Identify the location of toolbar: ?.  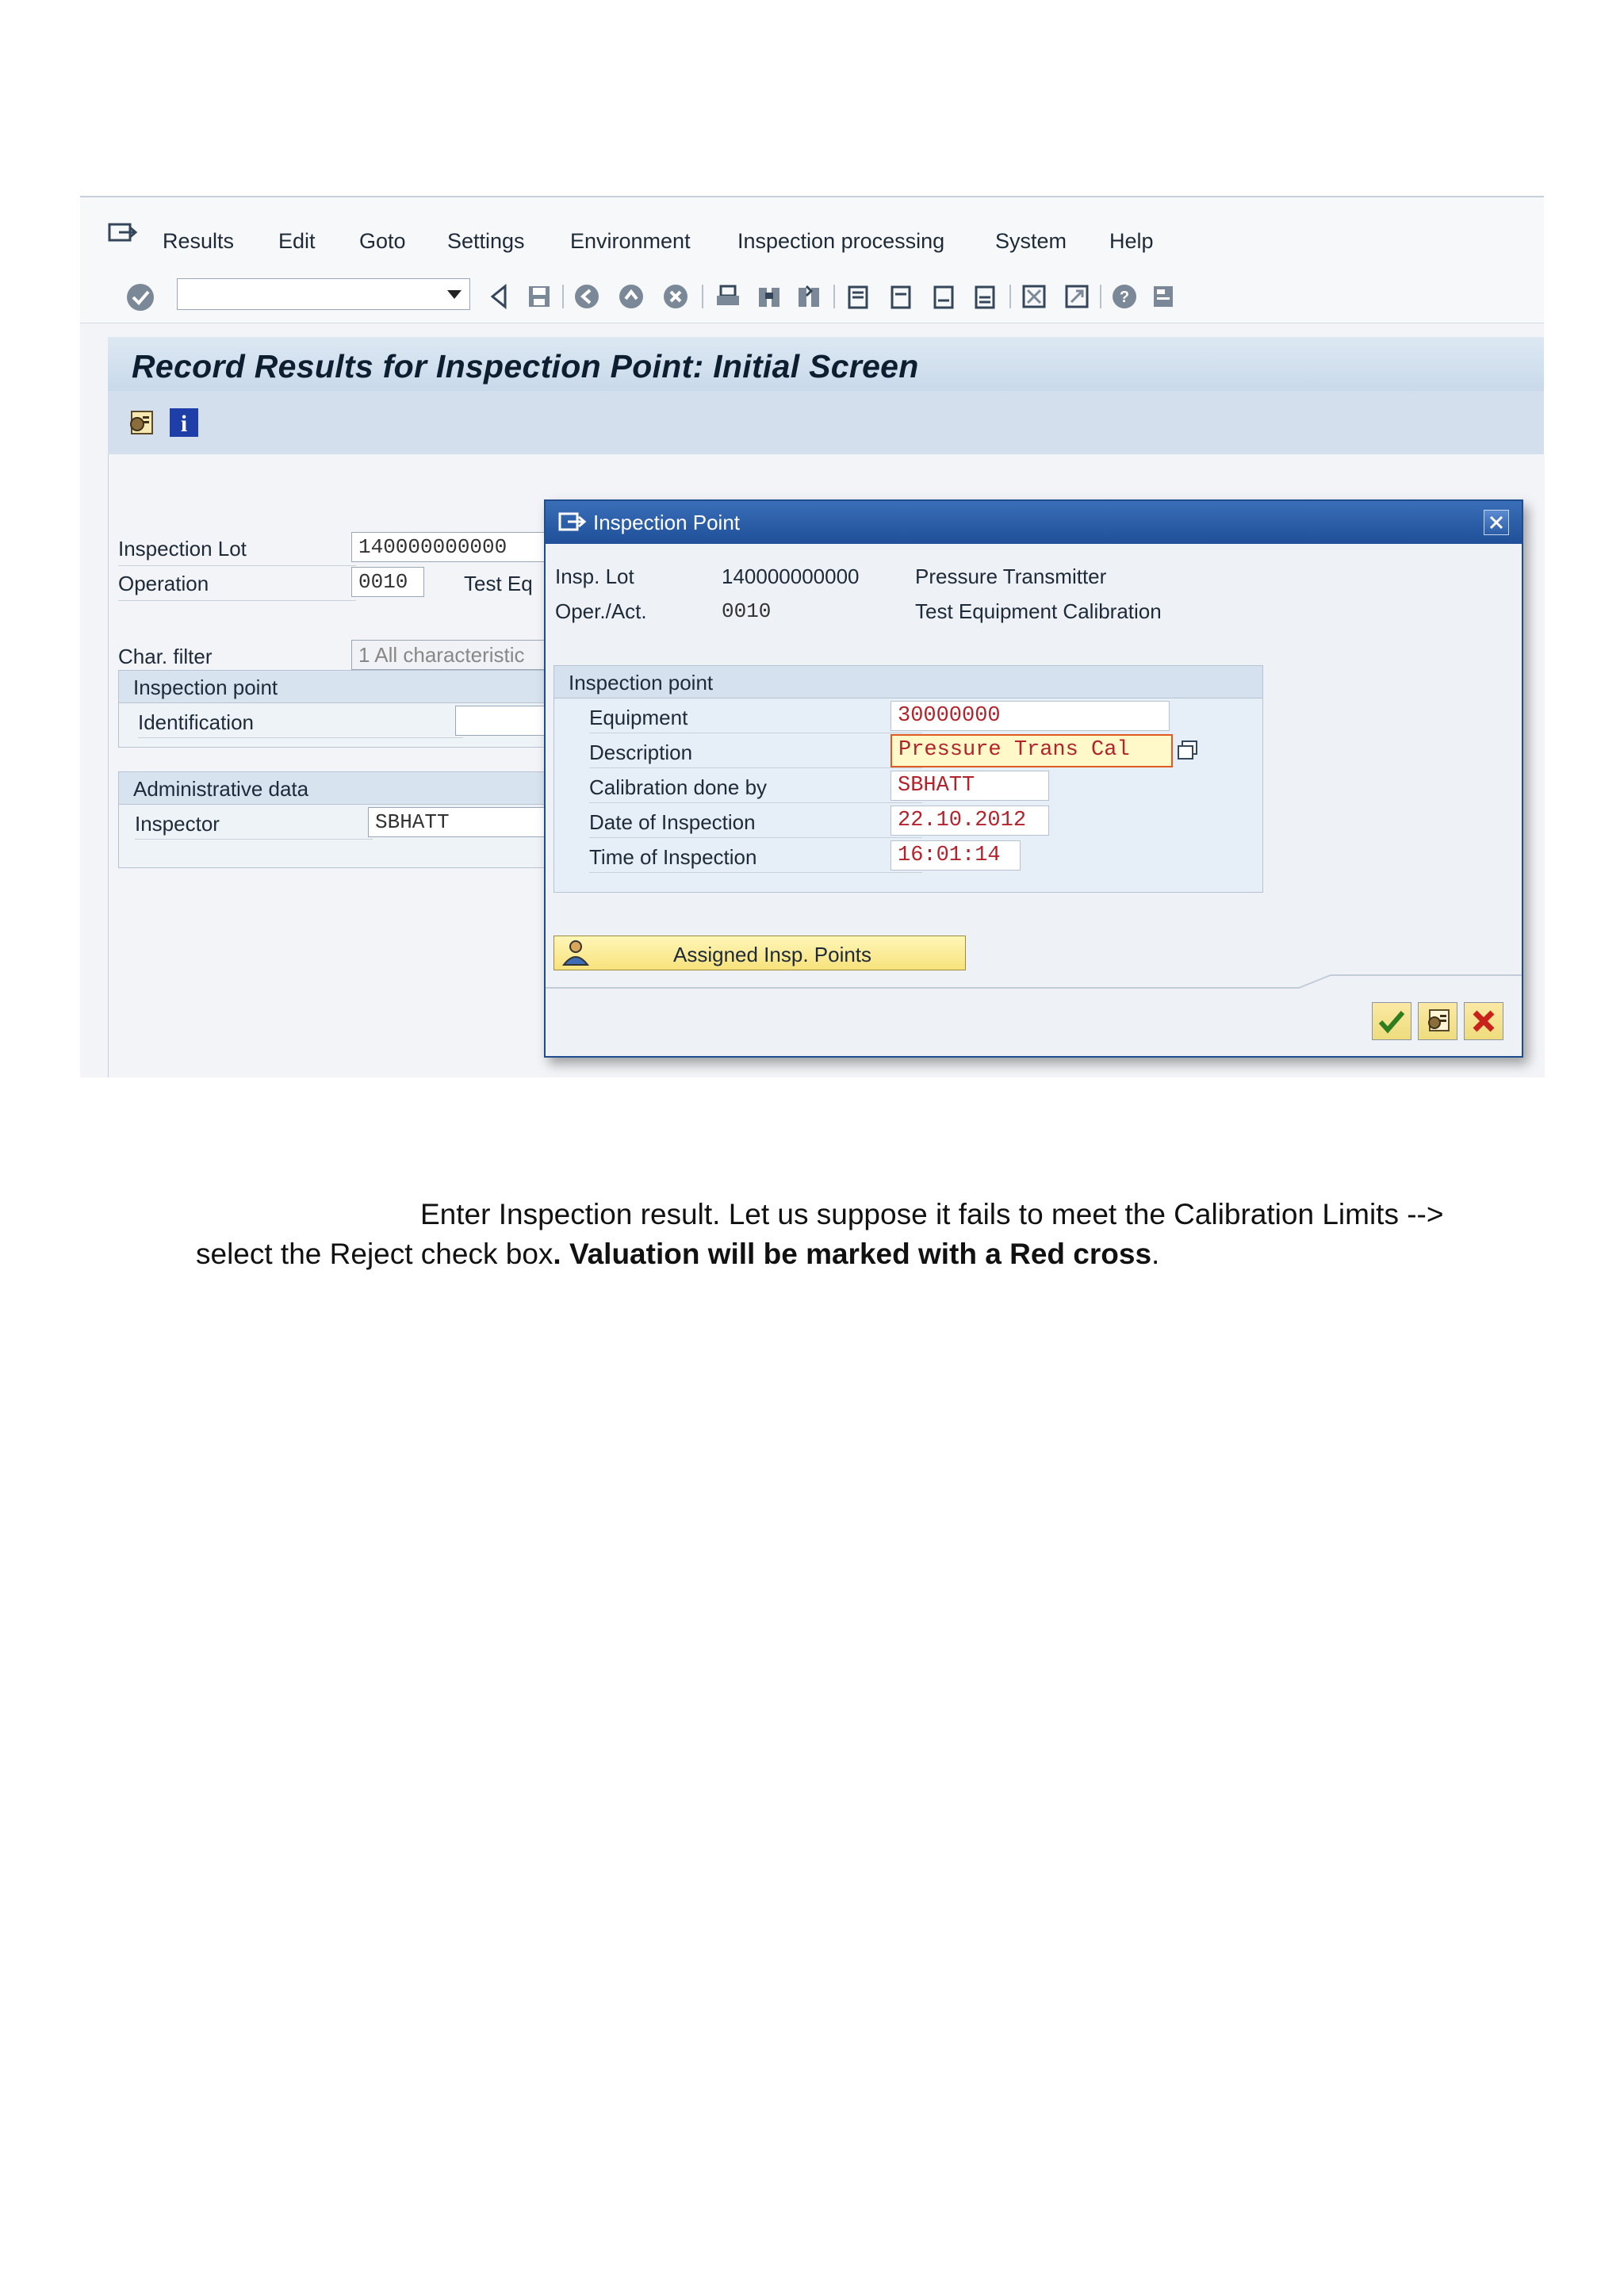
(812, 295).